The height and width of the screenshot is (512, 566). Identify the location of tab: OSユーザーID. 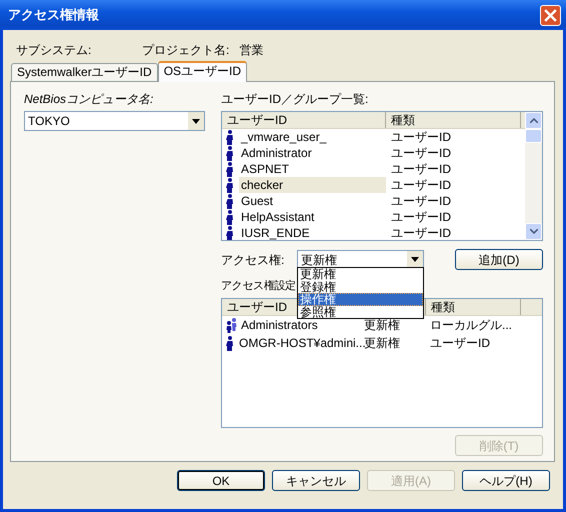
(203, 71).